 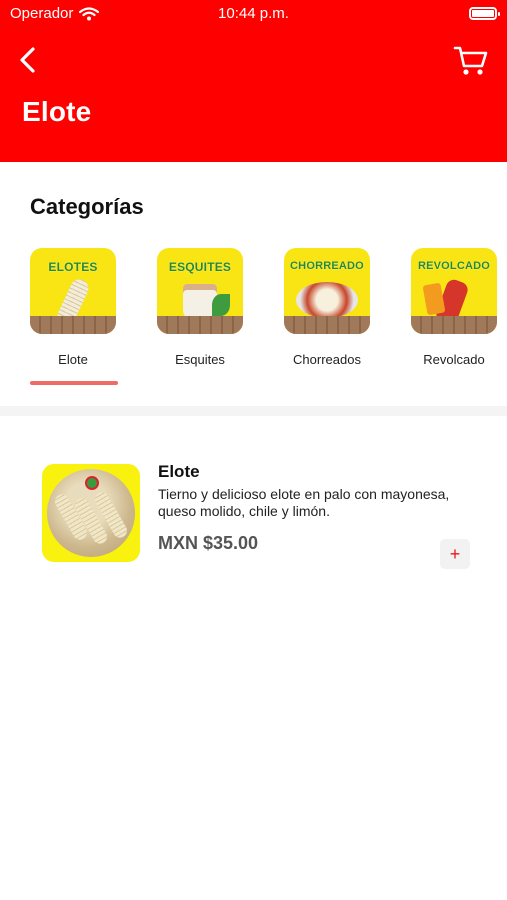 What do you see at coordinates (179, 471) in the screenshot?
I see `product-name: Elote` at bounding box center [179, 471].